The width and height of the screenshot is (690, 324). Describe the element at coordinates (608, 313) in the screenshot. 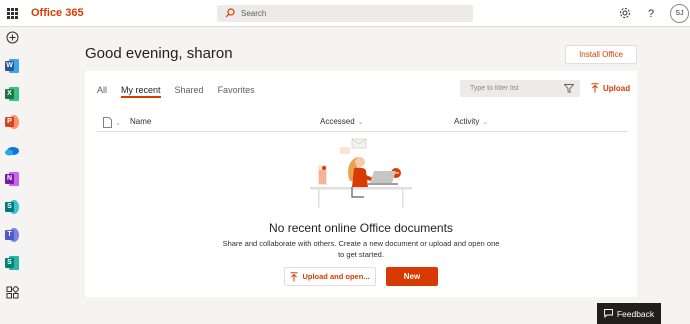

I see `chat-bubble-icon` at that location.